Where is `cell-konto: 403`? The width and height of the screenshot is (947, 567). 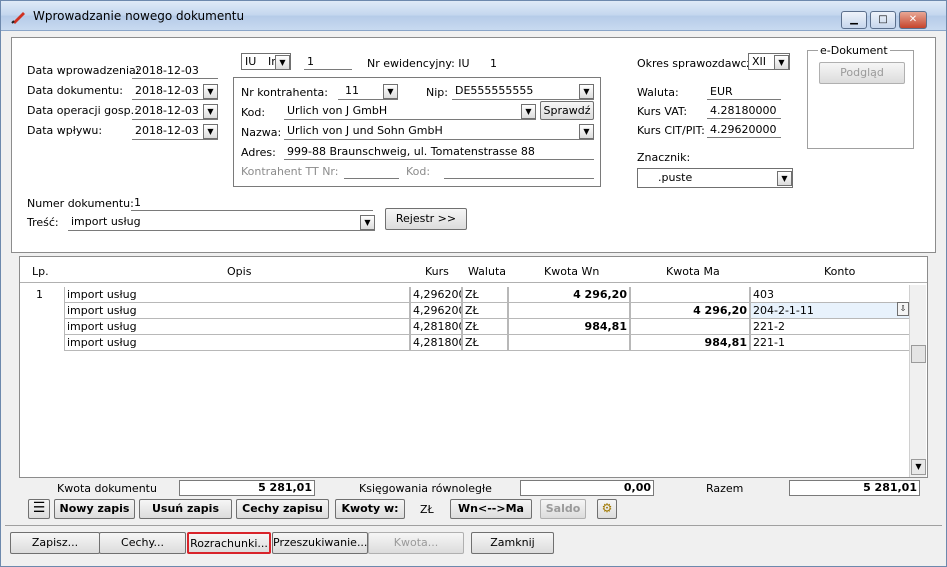 cell-konto: 403 is located at coordinates (830, 295).